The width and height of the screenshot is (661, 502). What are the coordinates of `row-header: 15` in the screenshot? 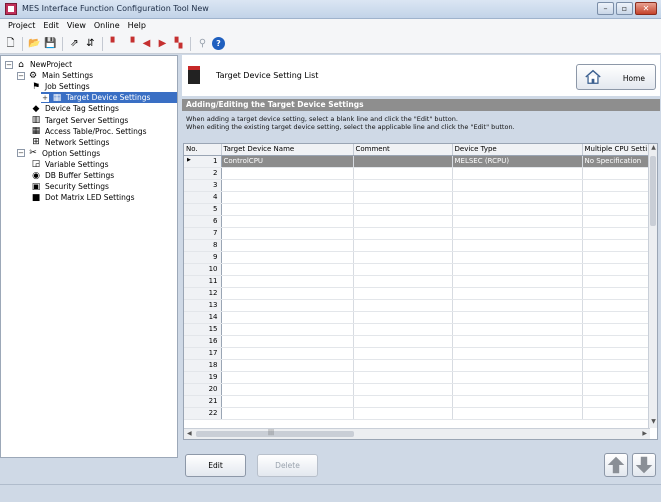 It's located at (203, 329).